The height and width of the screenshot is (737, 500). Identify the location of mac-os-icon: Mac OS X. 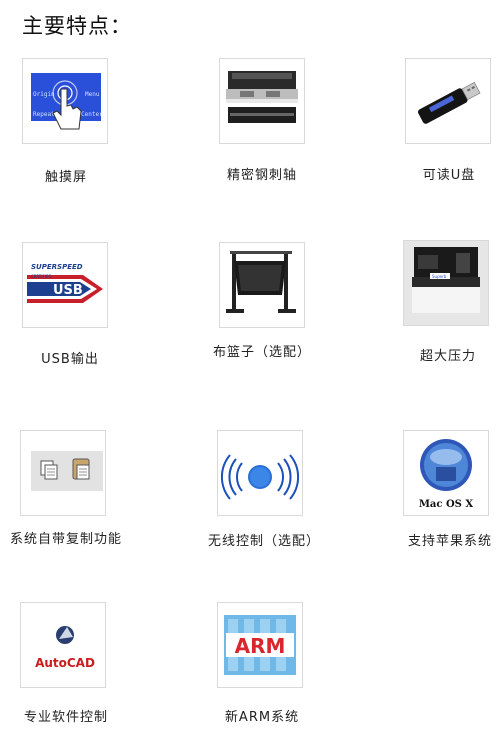
(446, 473).